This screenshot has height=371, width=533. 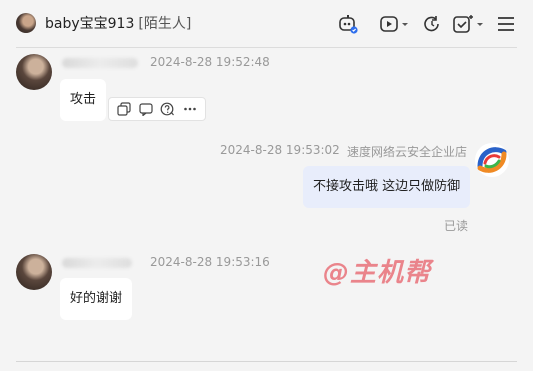 What do you see at coordinates (96, 299) in the screenshot?
I see `message-bubble: 好的谢谢` at bounding box center [96, 299].